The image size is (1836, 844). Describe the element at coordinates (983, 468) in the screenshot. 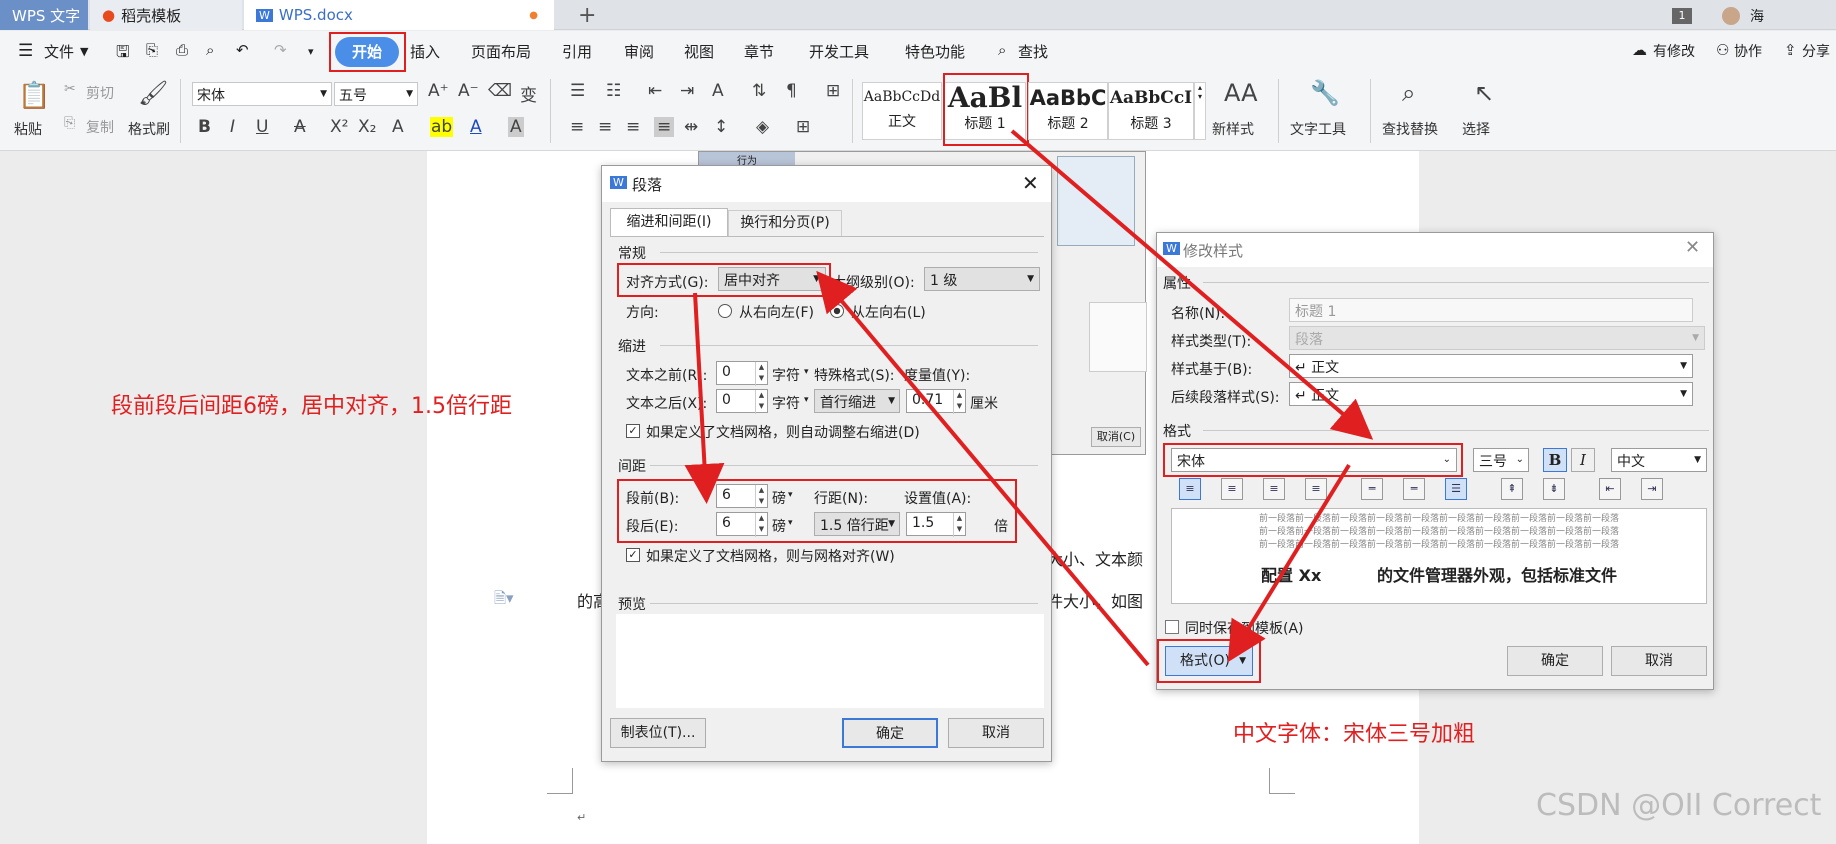

I see `arrow-align` at that location.